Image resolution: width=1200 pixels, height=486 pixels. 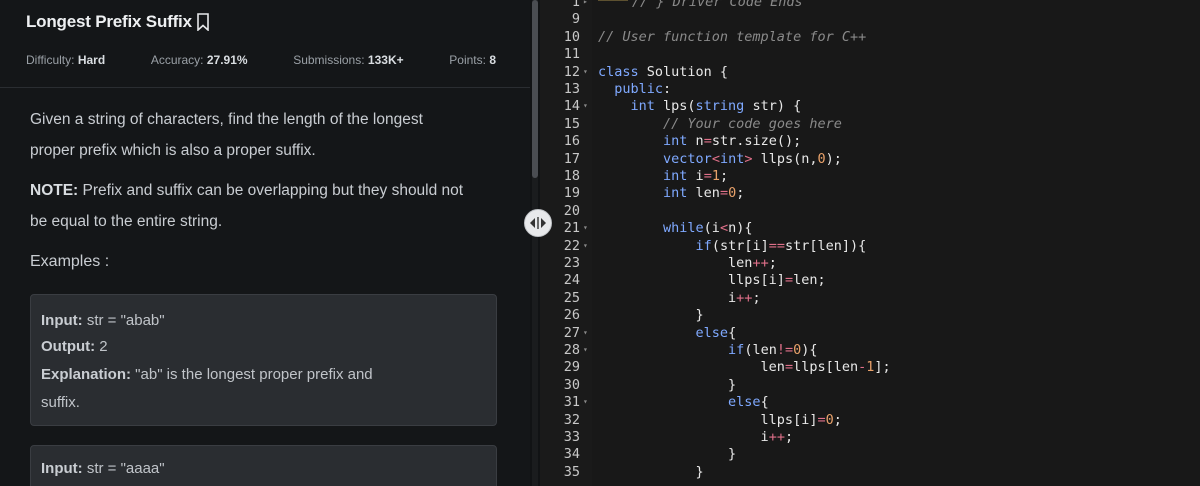 I want to click on example-output: Output: 2, so click(x=74, y=346).